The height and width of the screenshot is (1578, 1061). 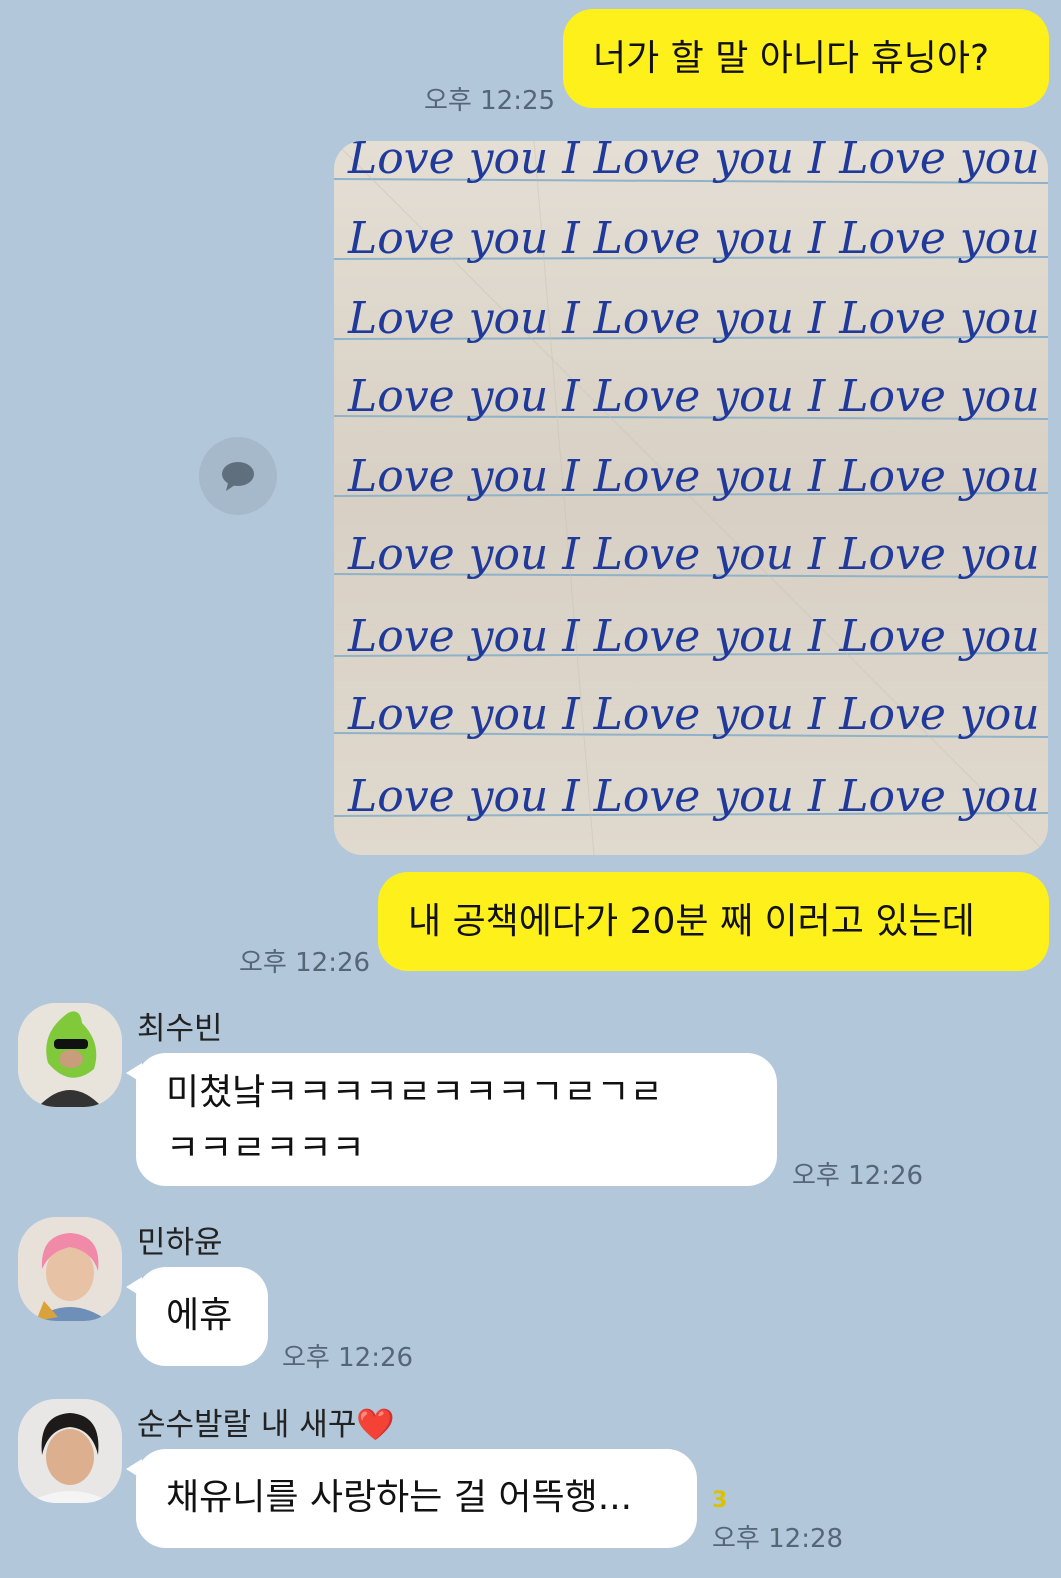 What do you see at coordinates (197, 1316) in the screenshot?
I see `incoming-message-bubble: 에휴` at bounding box center [197, 1316].